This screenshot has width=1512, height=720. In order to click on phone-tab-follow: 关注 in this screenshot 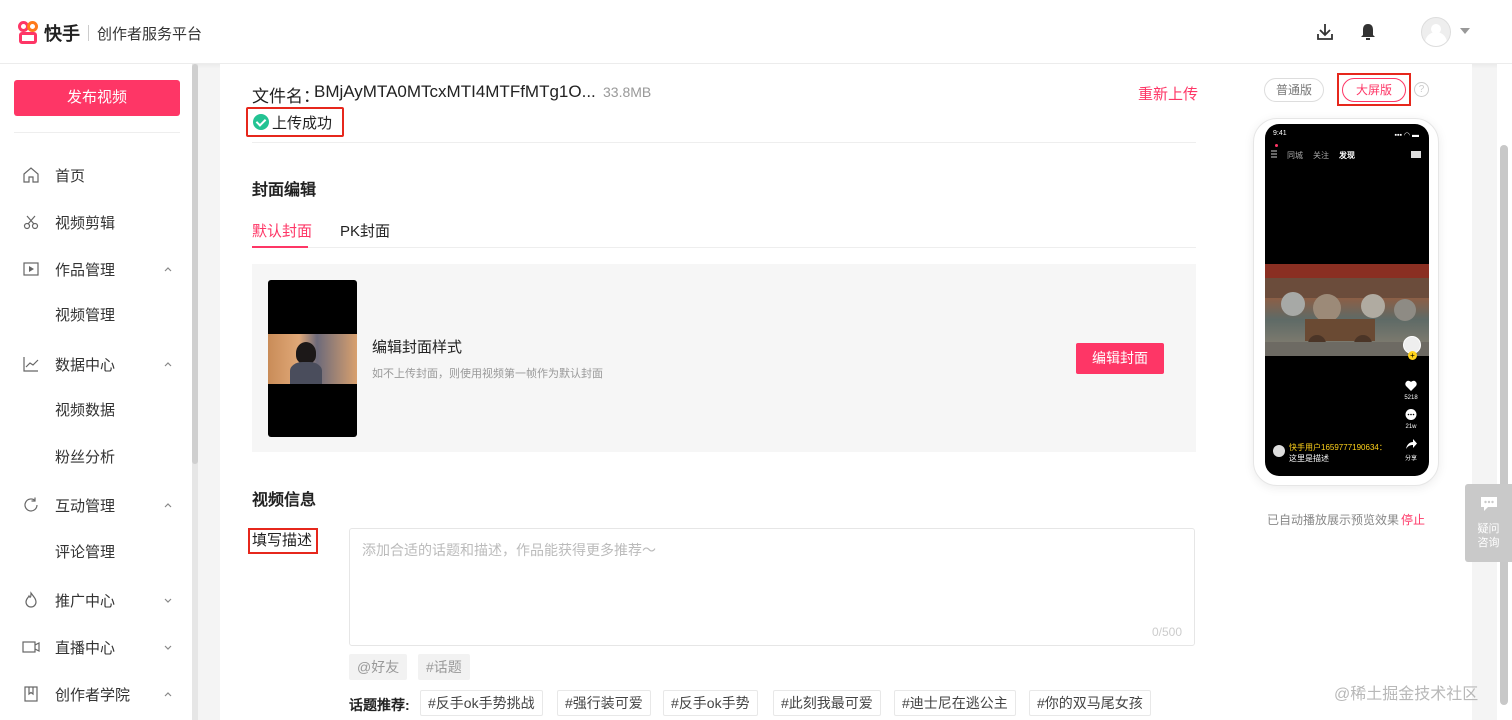, I will do `click(1321, 155)`.